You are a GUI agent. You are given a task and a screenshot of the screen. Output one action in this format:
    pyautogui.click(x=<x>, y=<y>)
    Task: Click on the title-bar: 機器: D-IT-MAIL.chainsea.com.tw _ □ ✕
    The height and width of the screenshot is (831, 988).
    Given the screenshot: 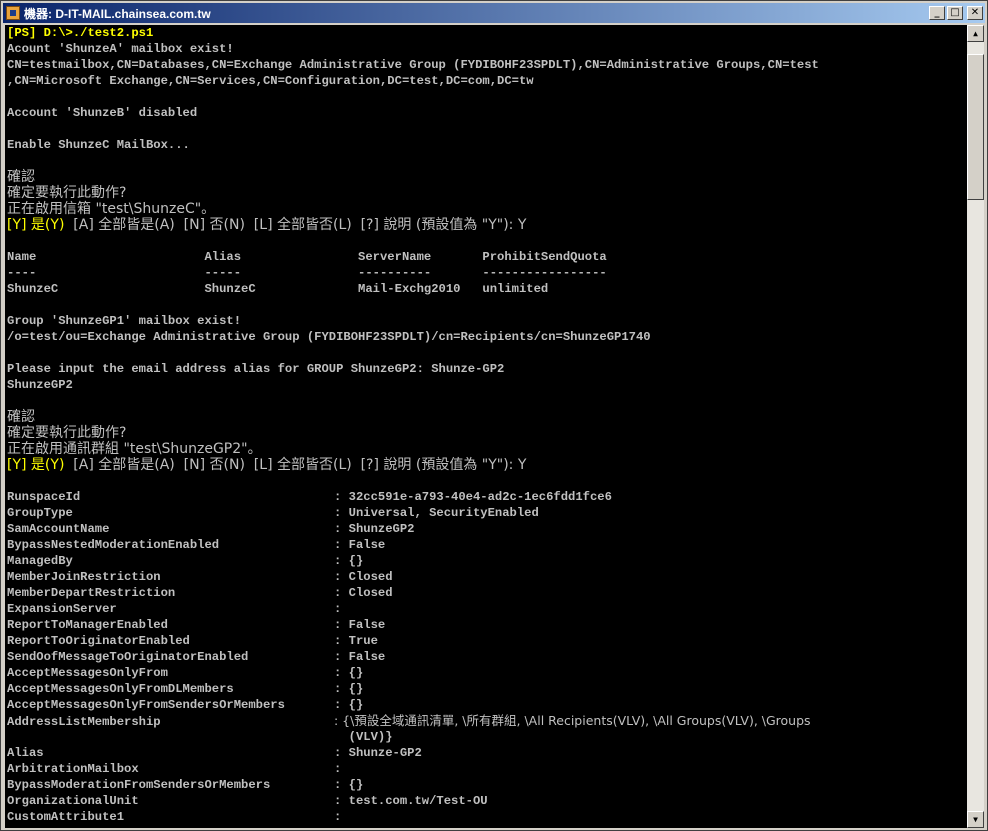 What is the action you would take?
    pyautogui.click(x=494, y=13)
    